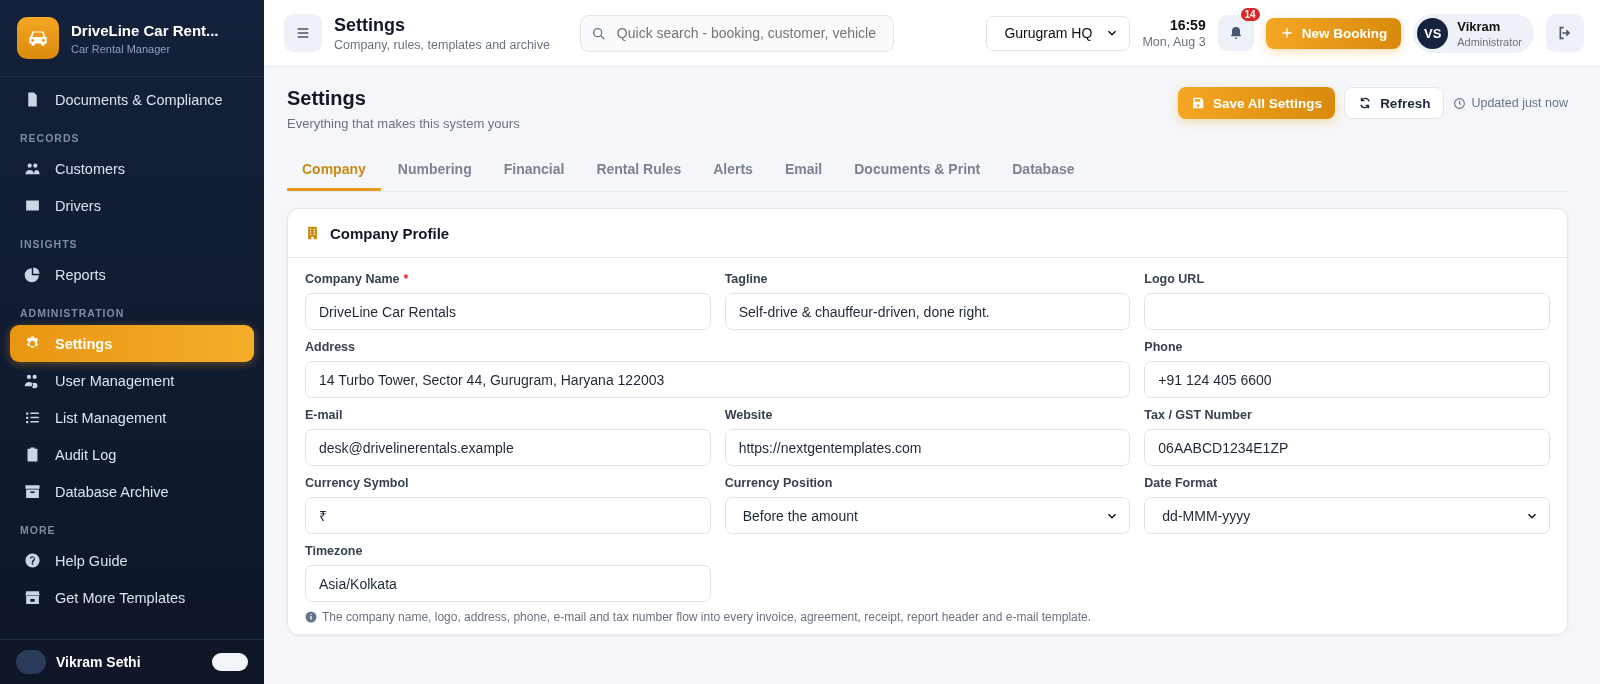 The width and height of the screenshot is (1600, 684). What do you see at coordinates (334, 551) in the screenshot?
I see `field-label: Timezone` at bounding box center [334, 551].